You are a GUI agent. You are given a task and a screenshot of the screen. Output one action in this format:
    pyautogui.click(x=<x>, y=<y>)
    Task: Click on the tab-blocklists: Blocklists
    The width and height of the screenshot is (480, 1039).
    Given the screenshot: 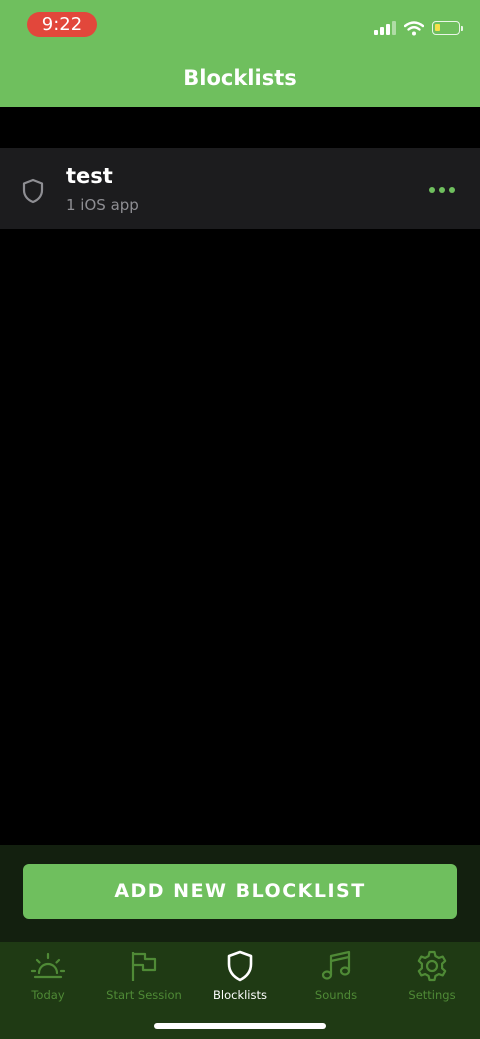 What is the action you would take?
    pyautogui.click(x=240, y=977)
    